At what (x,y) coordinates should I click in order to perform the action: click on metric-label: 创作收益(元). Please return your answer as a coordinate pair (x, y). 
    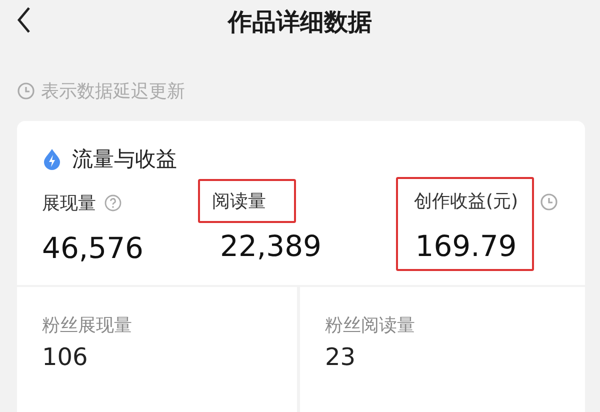
    Looking at the image, I should click on (466, 201).